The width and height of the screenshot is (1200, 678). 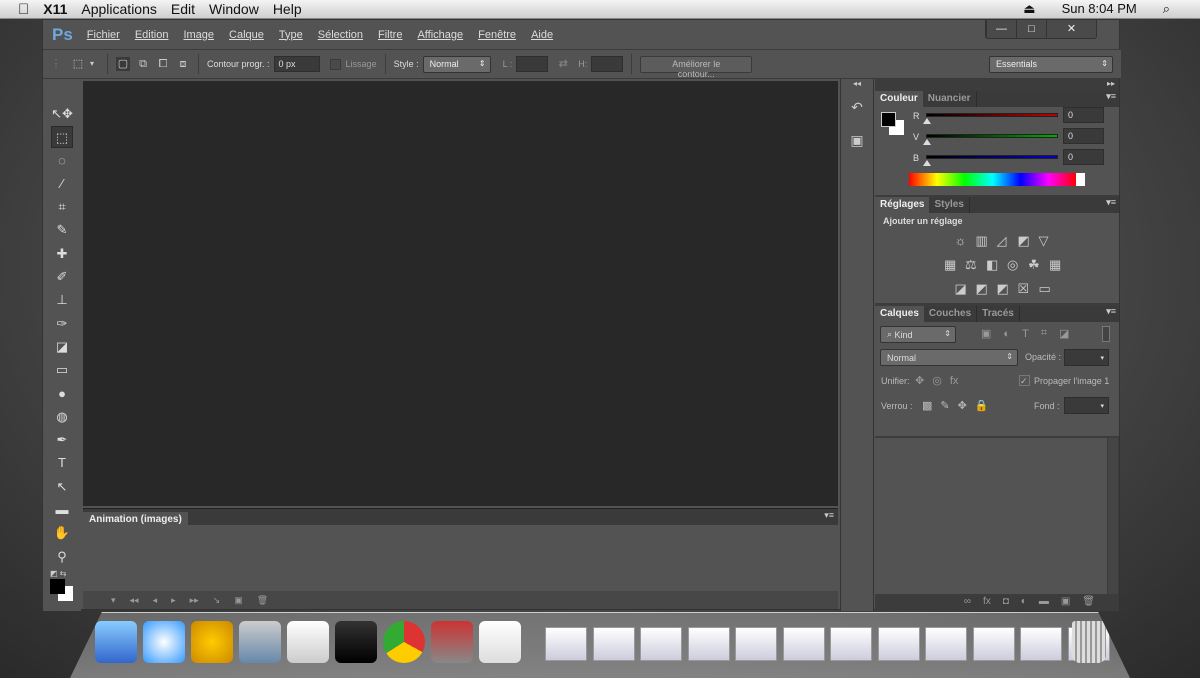 What do you see at coordinates (1064, 333) in the screenshot?
I see `smart-object-filter-icon: ◪` at bounding box center [1064, 333].